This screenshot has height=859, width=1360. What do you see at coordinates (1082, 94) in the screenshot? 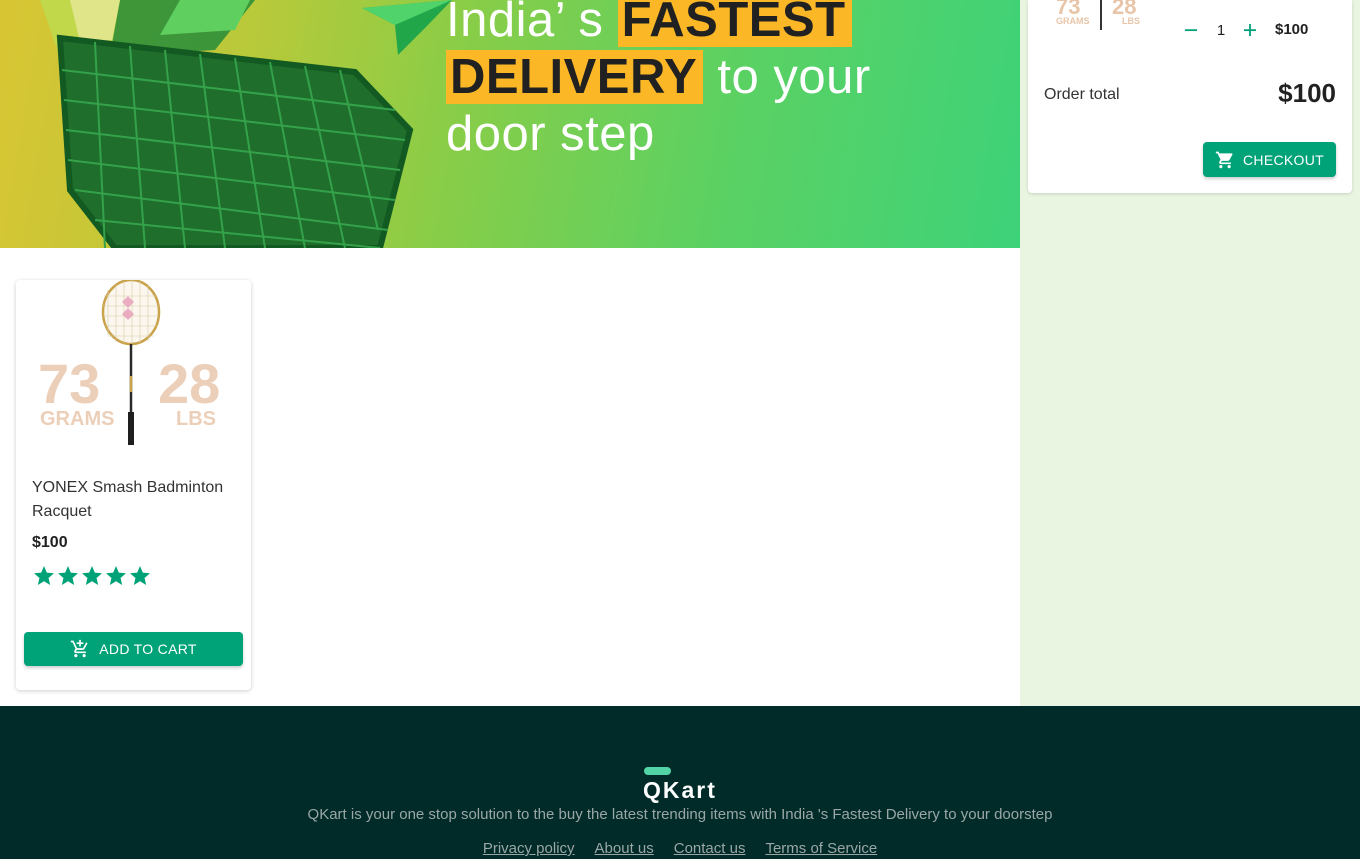
I see `order-total-label: Order total` at bounding box center [1082, 94].